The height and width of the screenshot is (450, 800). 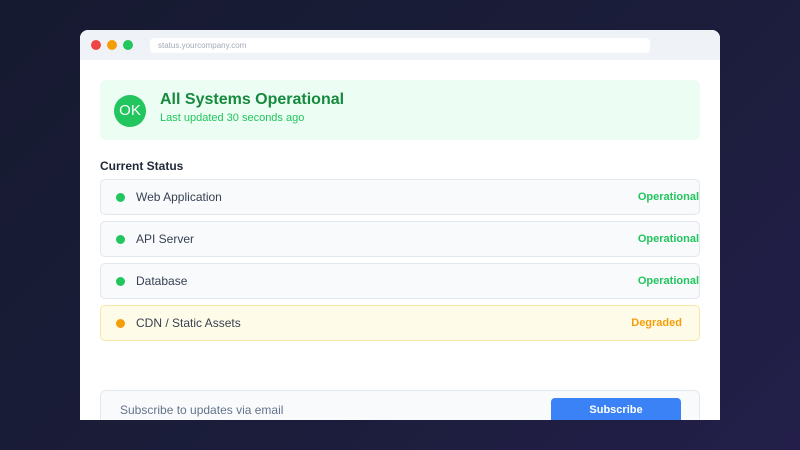 I want to click on current-status-heading: Current Status, so click(x=142, y=166).